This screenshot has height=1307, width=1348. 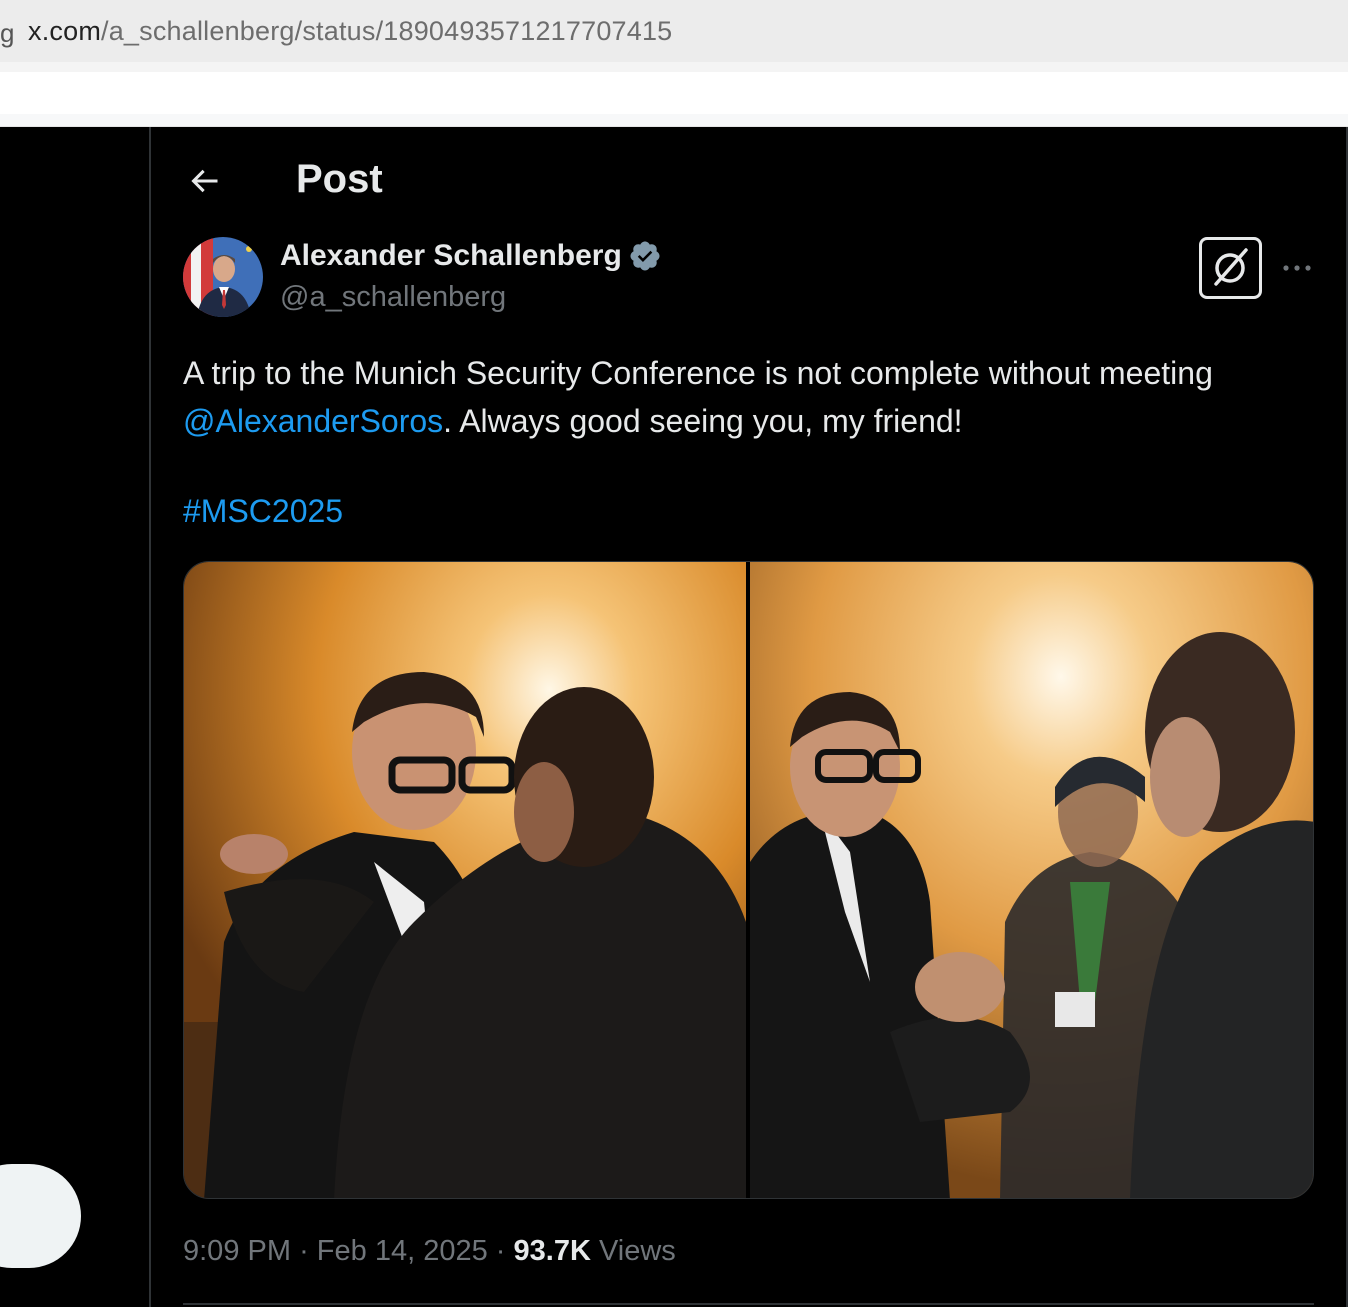 What do you see at coordinates (748, 1304) in the screenshot?
I see `meta-divider` at bounding box center [748, 1304].